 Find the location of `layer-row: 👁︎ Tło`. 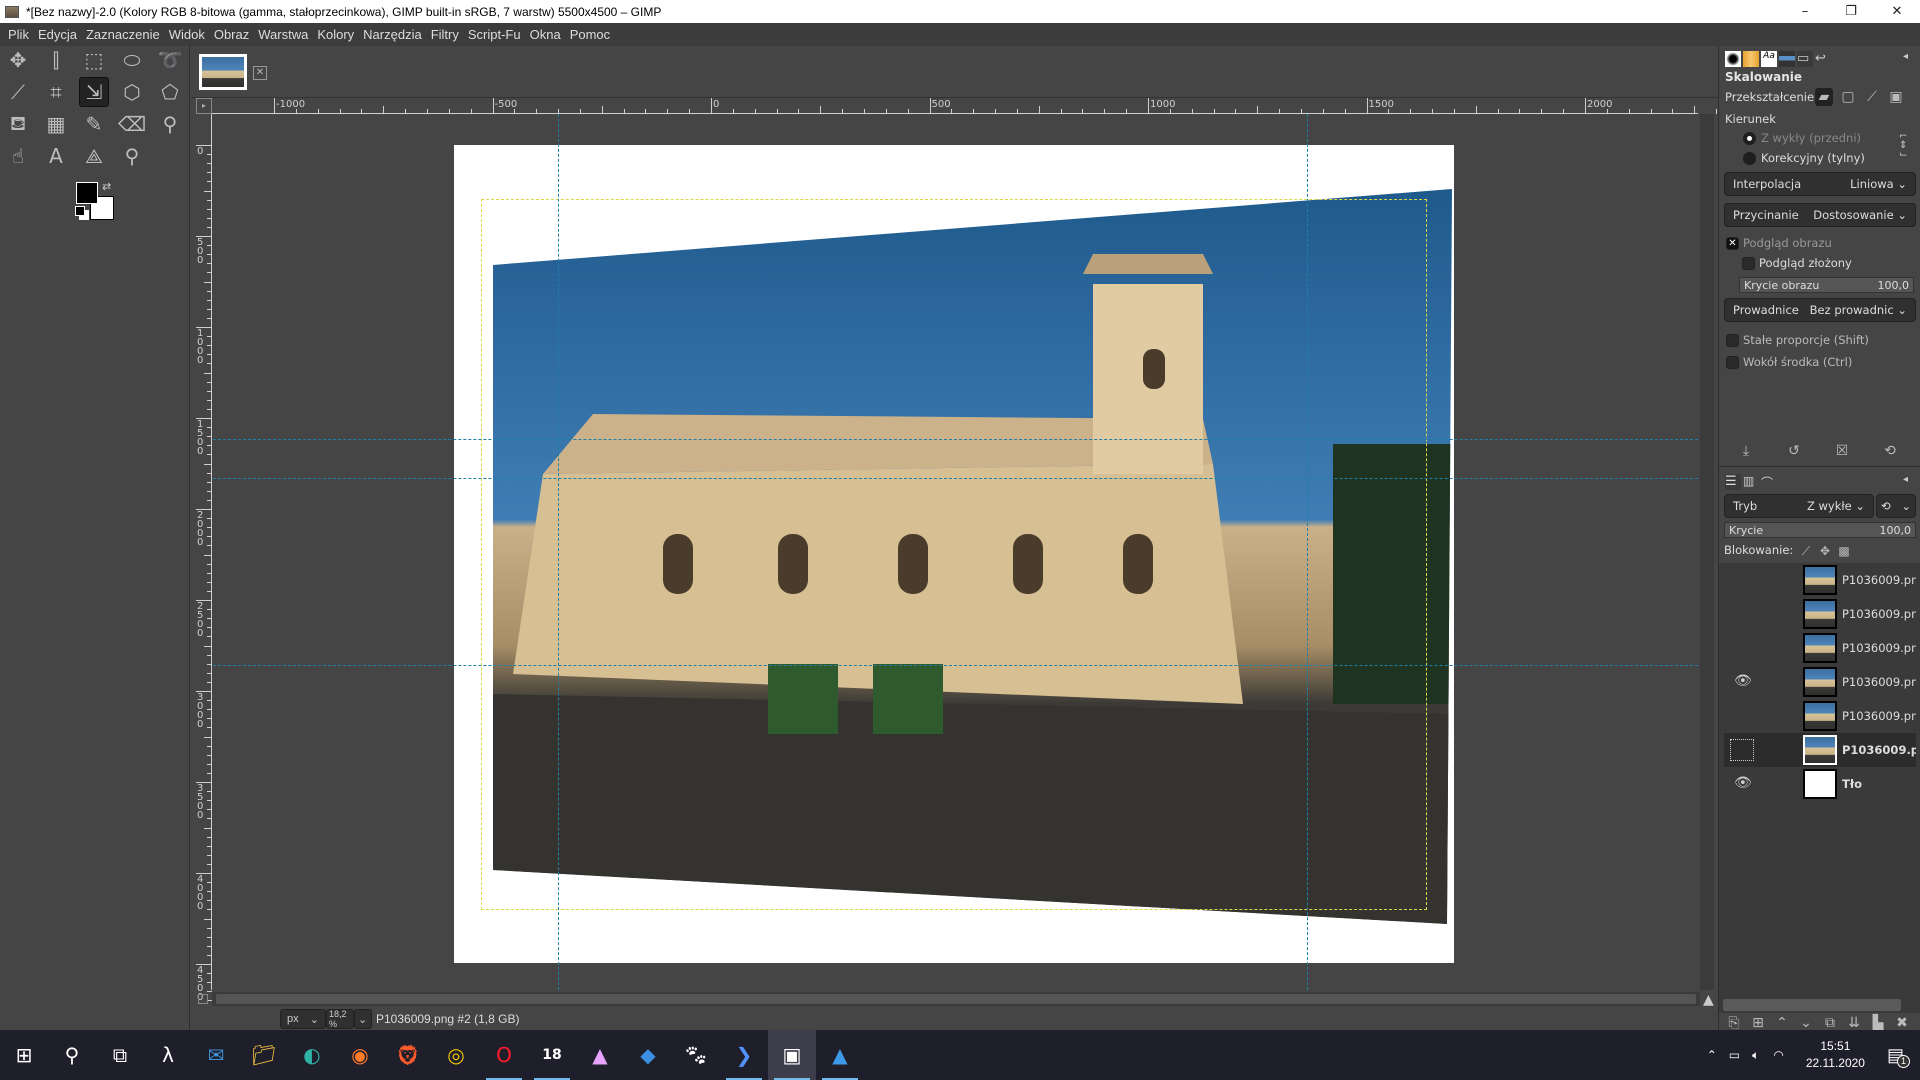

layer-row: 👁︎ Tło is located at coordinates (1820, 784).